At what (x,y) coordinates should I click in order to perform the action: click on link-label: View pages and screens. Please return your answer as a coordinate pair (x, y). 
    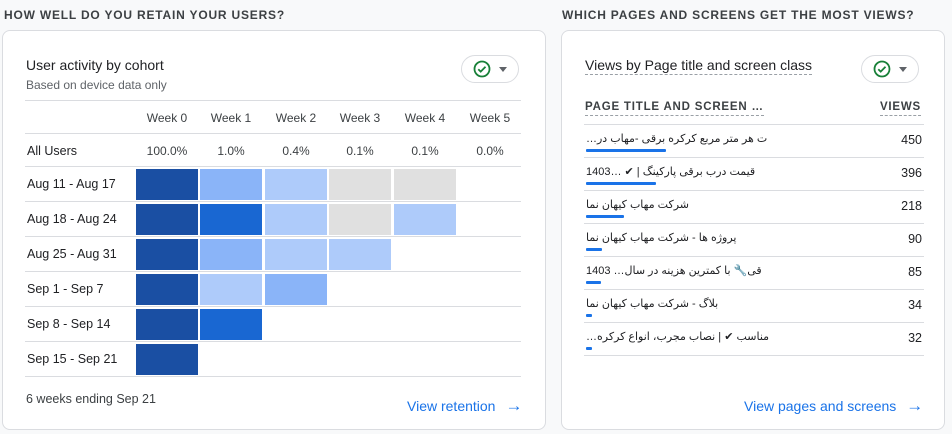
    Looking at the image, I should click on (820, 405).